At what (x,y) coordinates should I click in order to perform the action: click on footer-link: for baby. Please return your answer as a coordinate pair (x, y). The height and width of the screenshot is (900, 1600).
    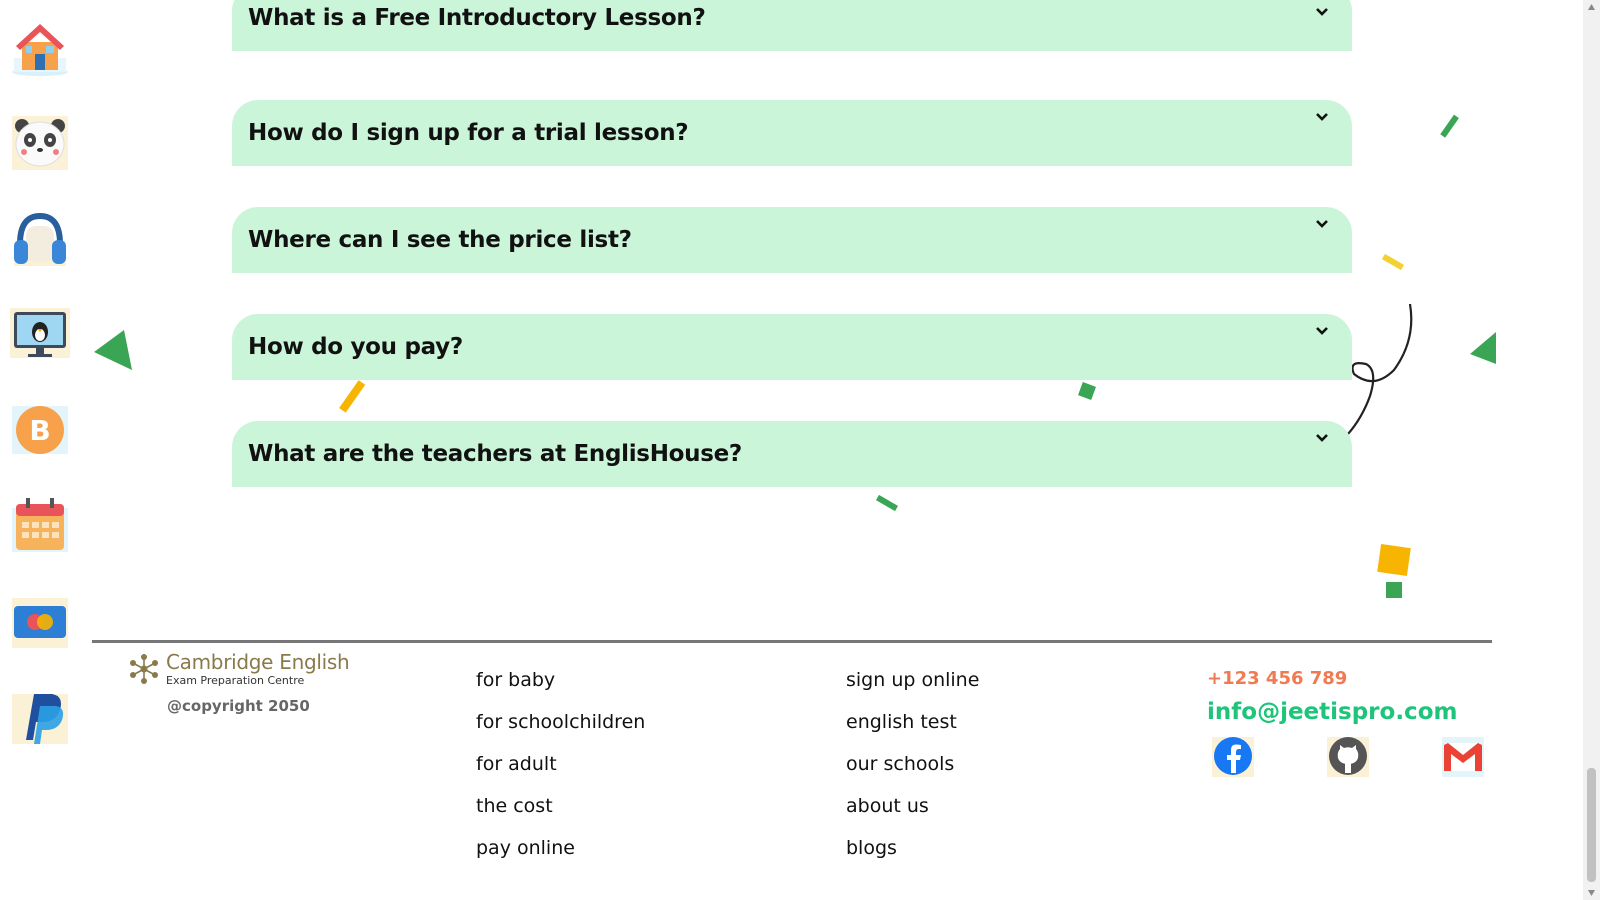
    Looking at the image, I should click on (560, 687).